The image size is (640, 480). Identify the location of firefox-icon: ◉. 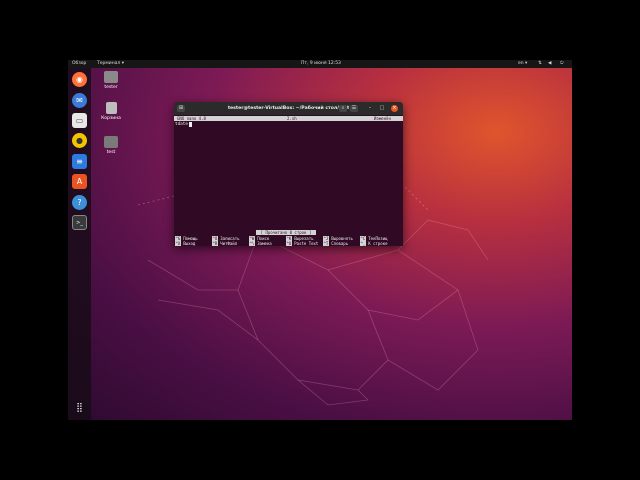
(79, 79).